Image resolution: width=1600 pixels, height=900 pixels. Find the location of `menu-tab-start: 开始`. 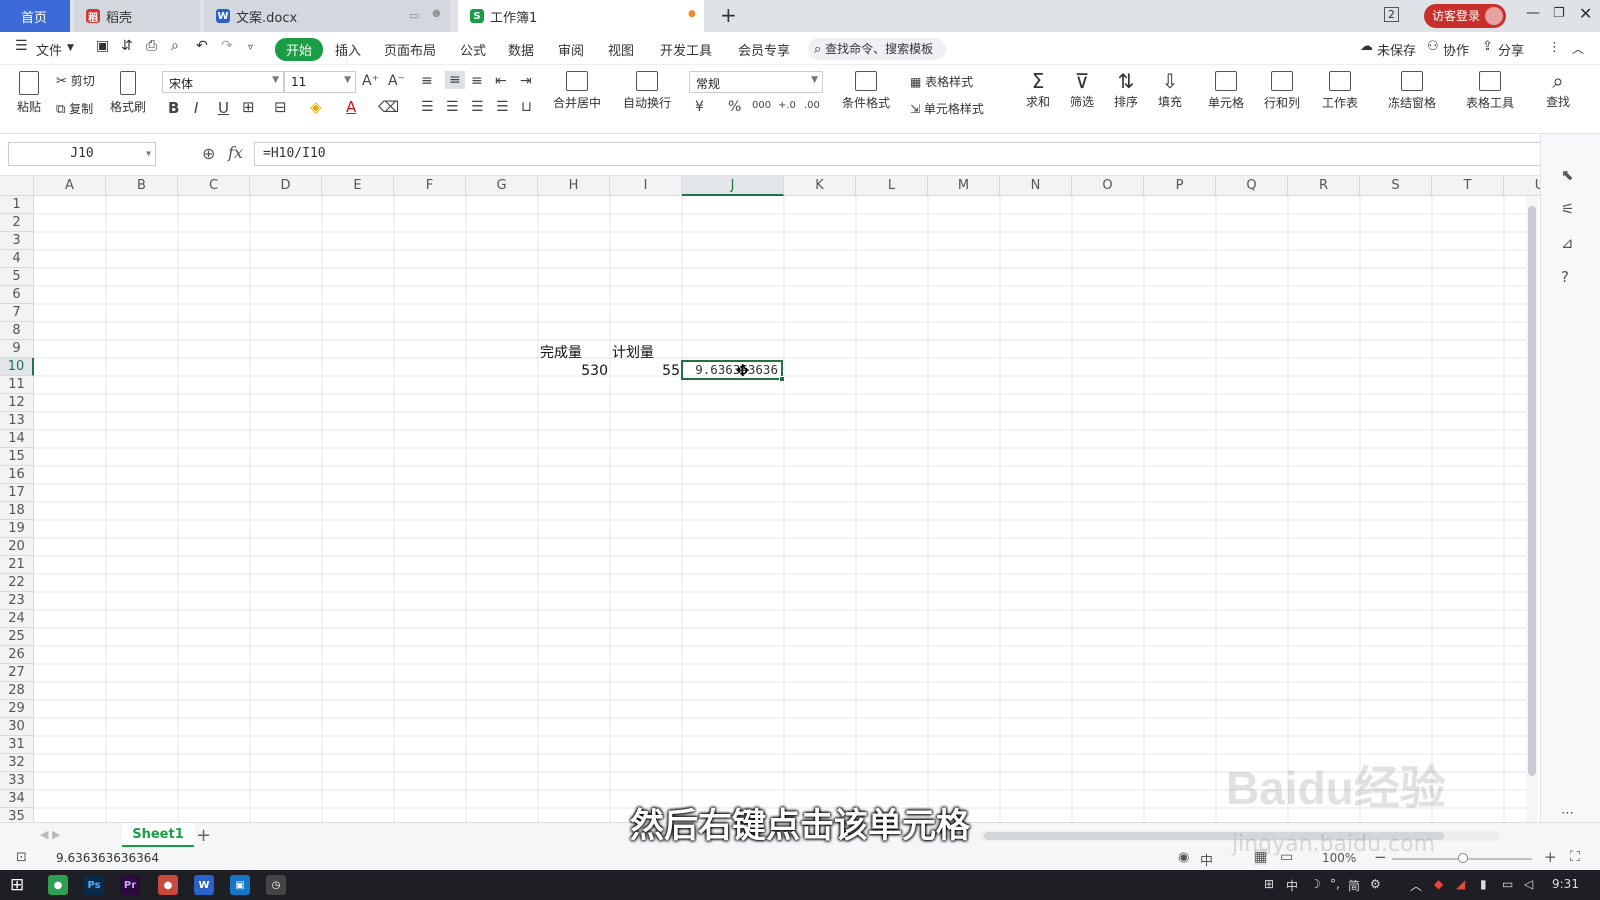

menu-tab-start: 开始 is located at coordinates (299, 49).